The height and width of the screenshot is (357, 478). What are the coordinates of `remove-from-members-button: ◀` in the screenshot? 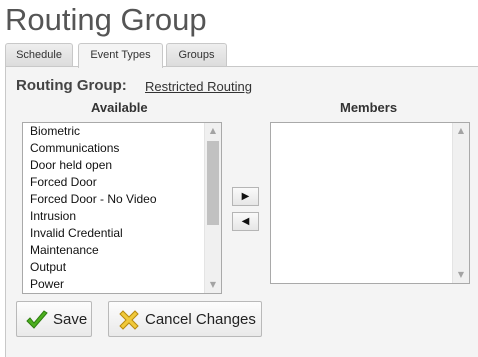 It's located at (245, 221).